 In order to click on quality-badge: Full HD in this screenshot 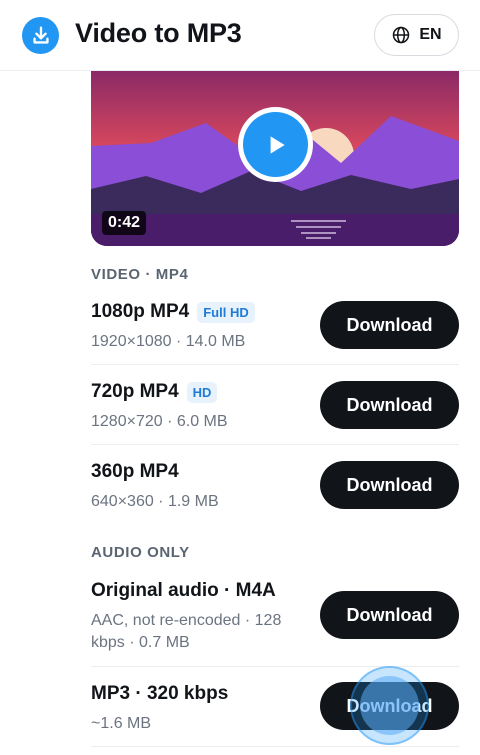, I will do `click(226, 312)`.